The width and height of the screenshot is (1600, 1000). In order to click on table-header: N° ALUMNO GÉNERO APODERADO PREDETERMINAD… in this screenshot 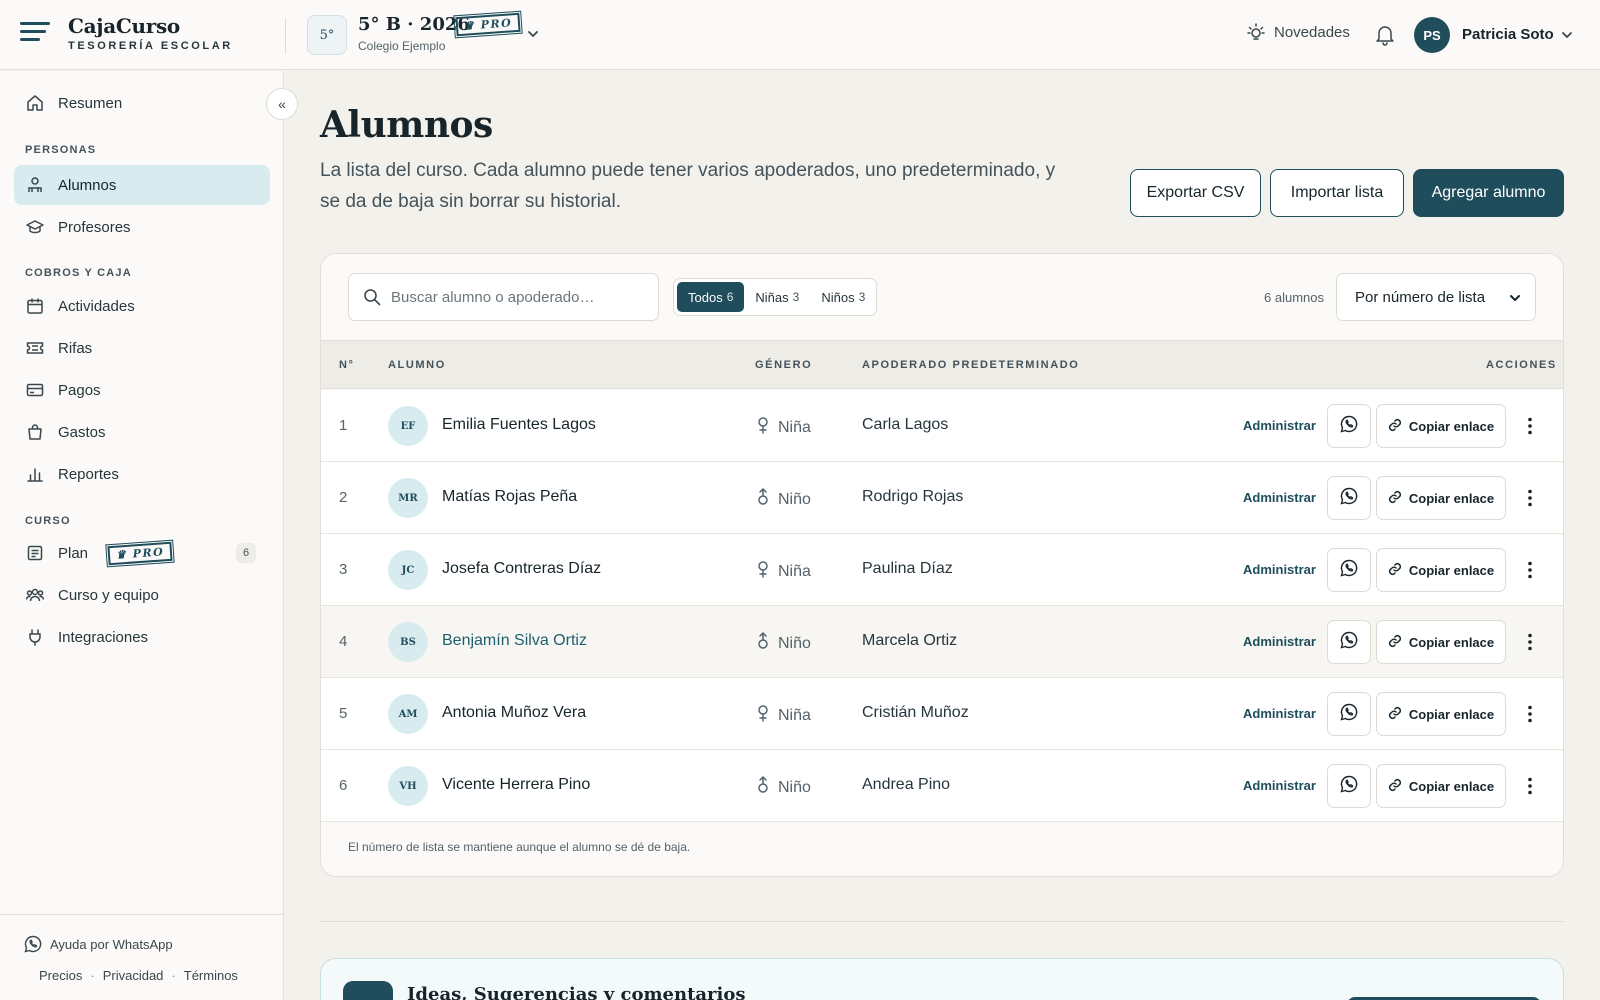, I will do `click(942, 364)`.